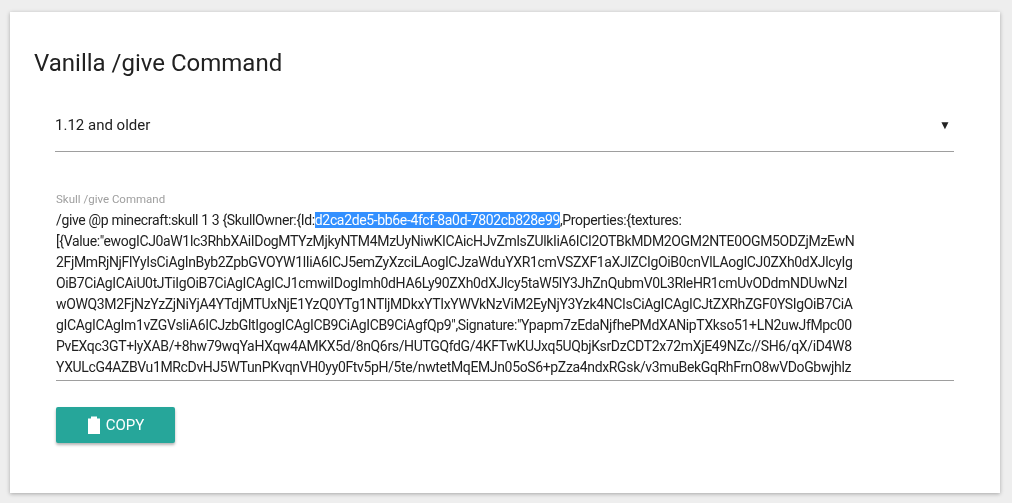 The height and width of the screenshot is (503, 1012). What do you see at coordinates (111, 199) in the screenshot?
I see `field-label: Skull /give Command` at bounding box center [111, 199].